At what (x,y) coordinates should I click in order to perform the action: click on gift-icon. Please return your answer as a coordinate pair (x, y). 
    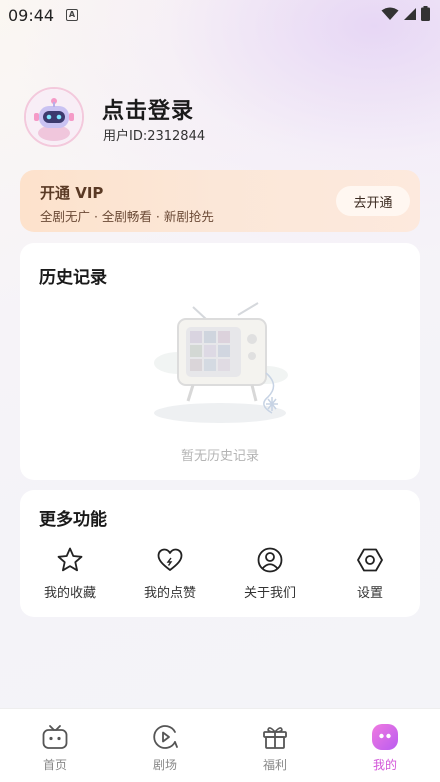
    Looking at the image, I should click on (275, 738).